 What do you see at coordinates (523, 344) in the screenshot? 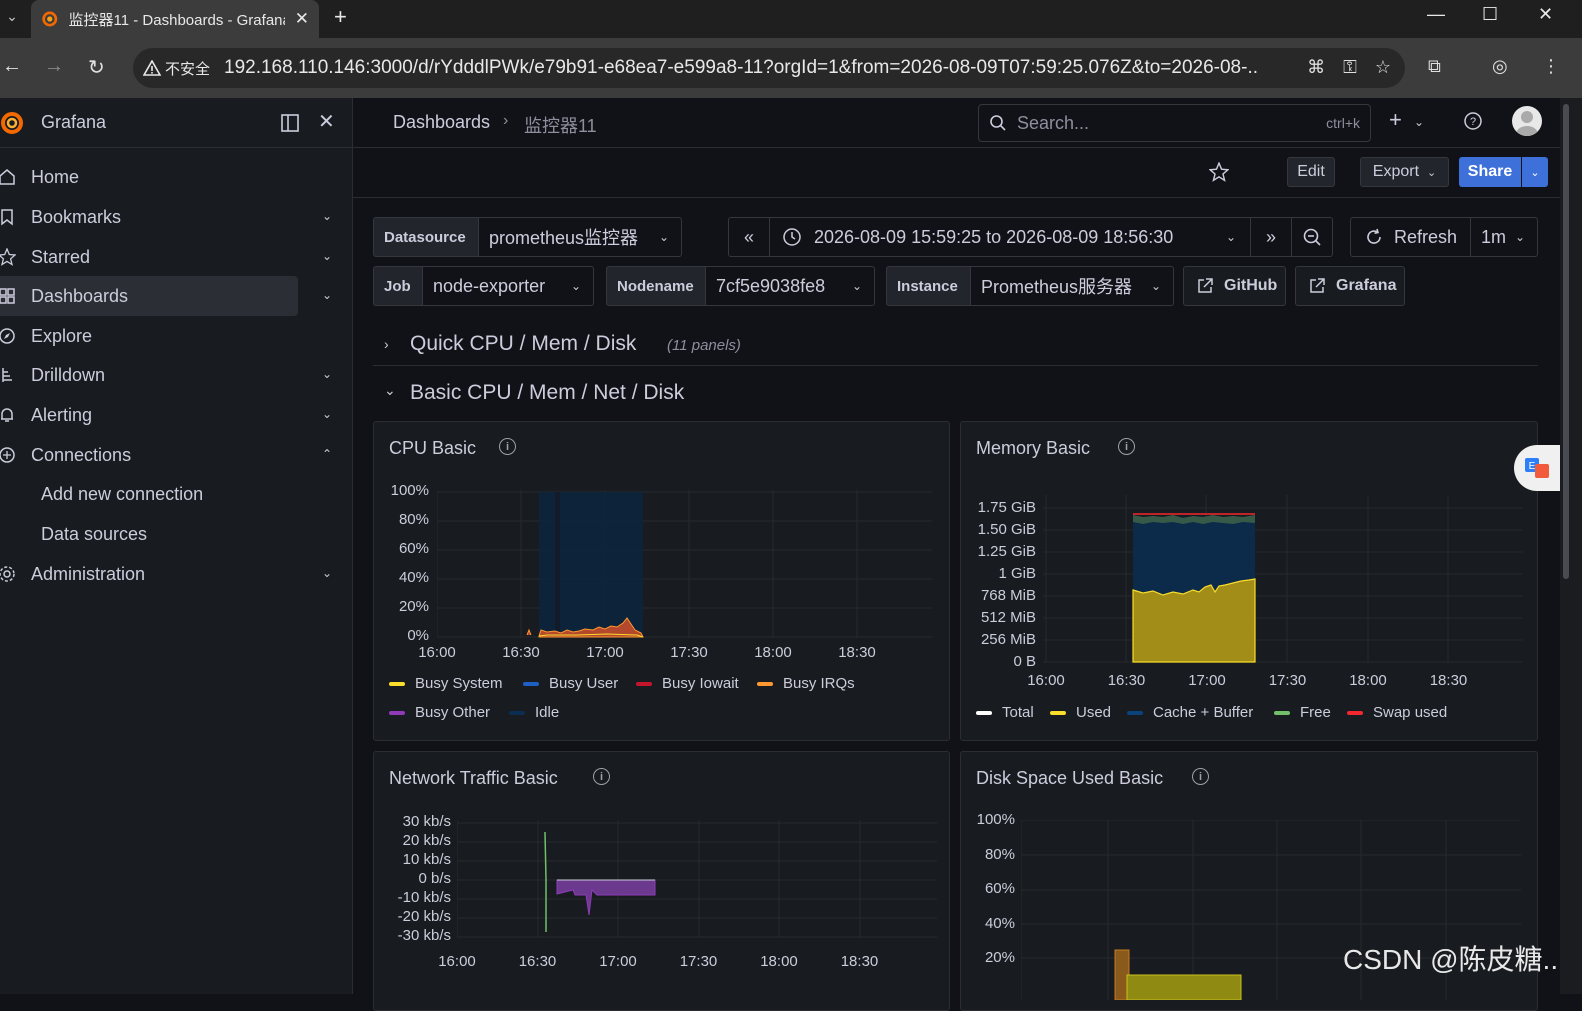
I see `row-title-quick: Quick CPU / Mem / Disk` at bounding box center [523, 344].